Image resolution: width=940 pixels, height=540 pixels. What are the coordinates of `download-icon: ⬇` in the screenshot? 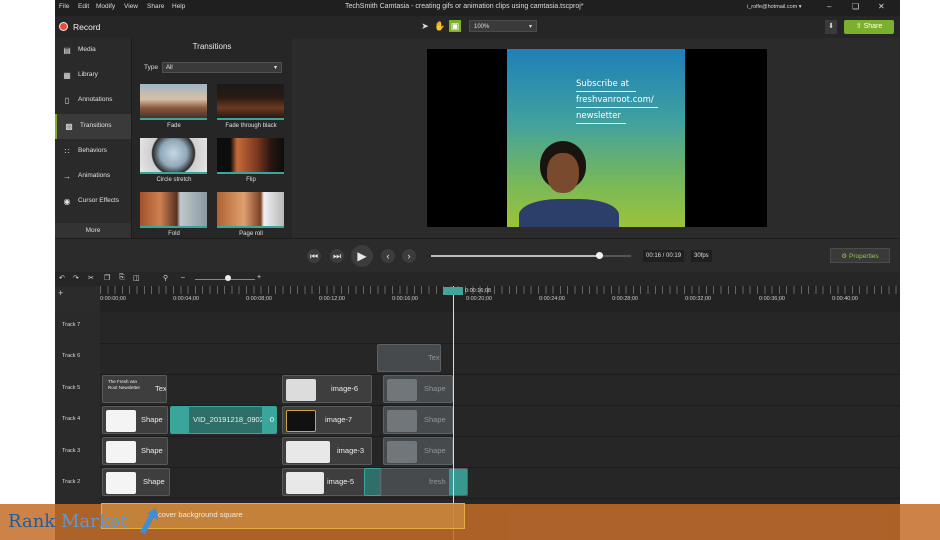 It's located at (831, 27).